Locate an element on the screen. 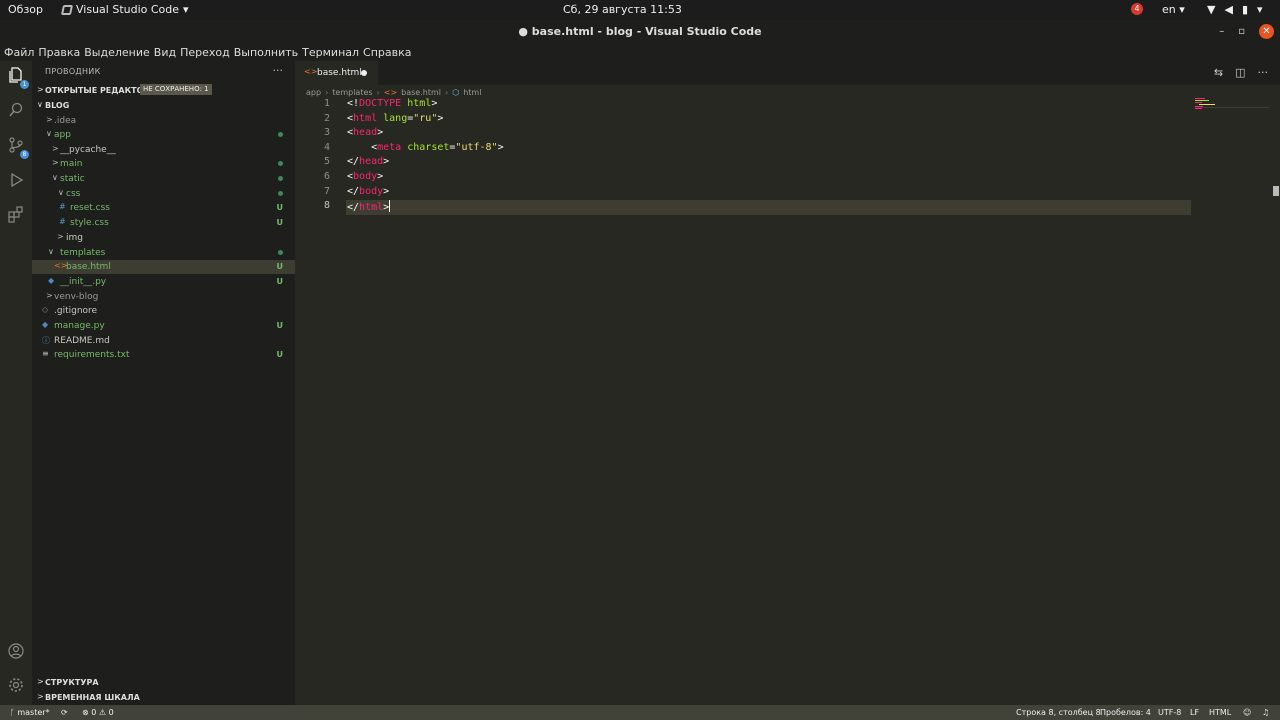  breadcrumb-item: templates is located at coordinates (352, 92).